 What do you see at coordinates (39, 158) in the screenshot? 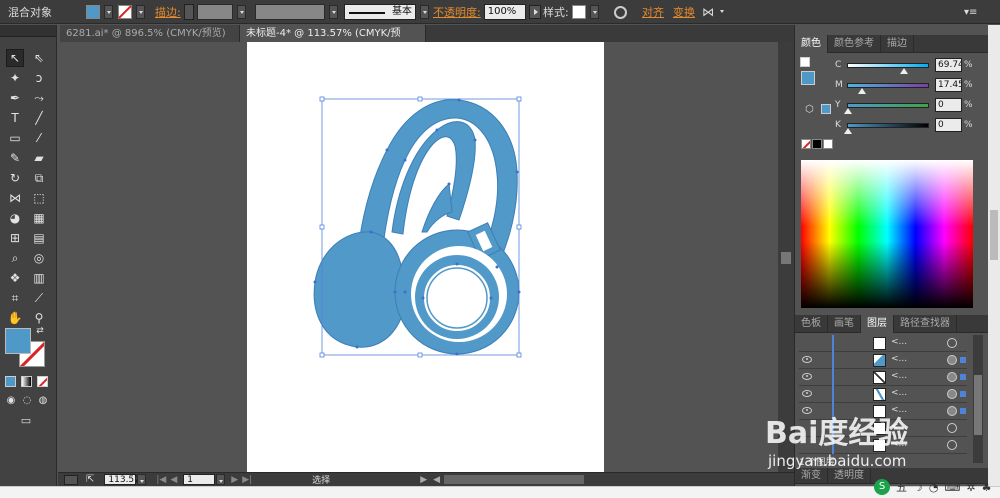
I see `eraser-tool-icon: ▰` at bounding box center [39, 158].